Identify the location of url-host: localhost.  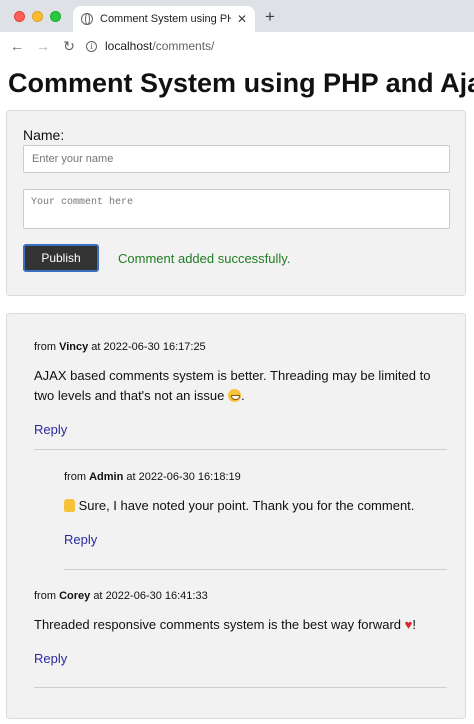
(129, 46).